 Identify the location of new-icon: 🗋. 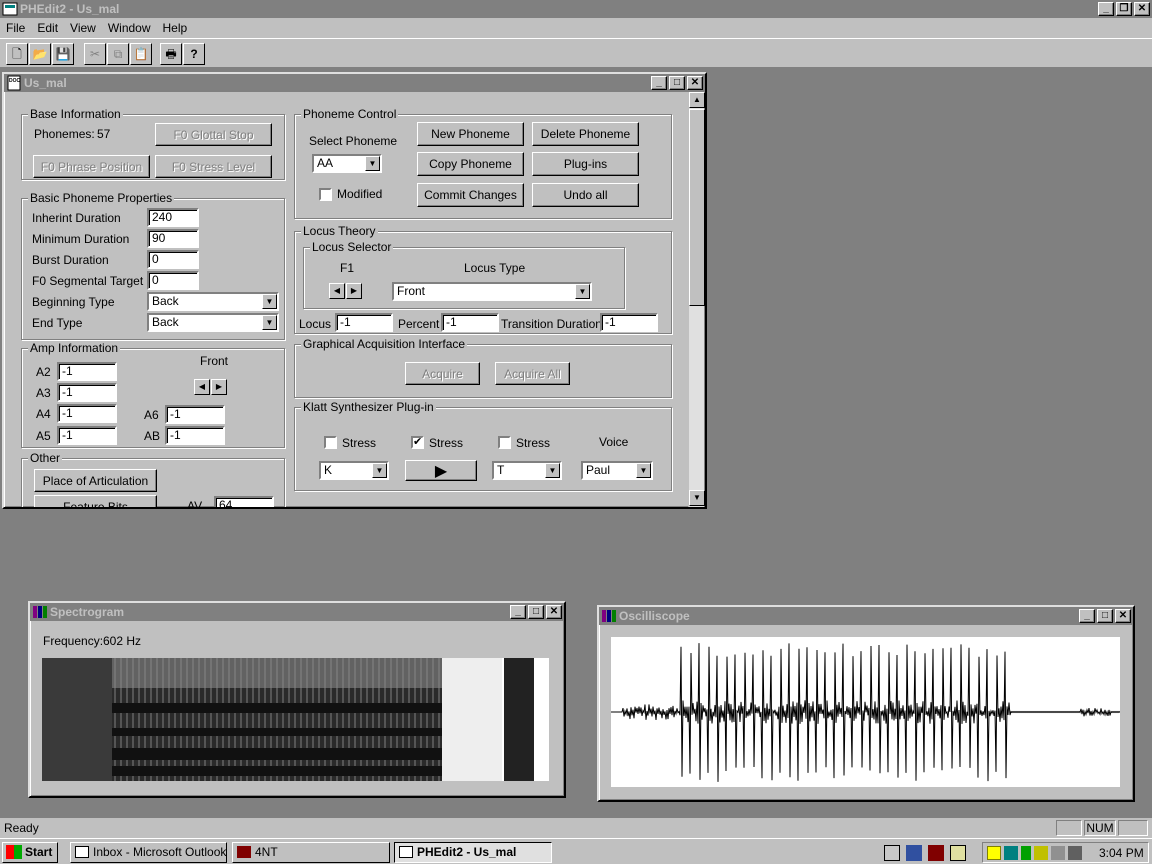
(17, 54).